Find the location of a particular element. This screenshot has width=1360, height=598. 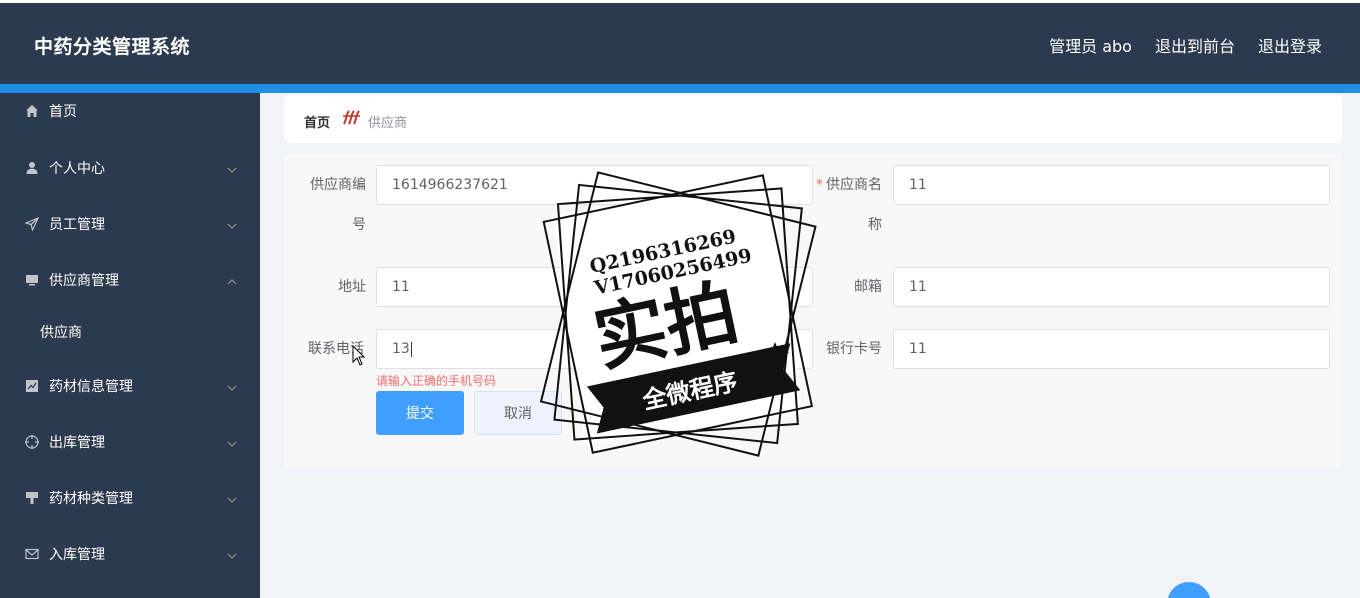

supplier-no-label: 供应商编 号 is located at coordinates (338, 205).